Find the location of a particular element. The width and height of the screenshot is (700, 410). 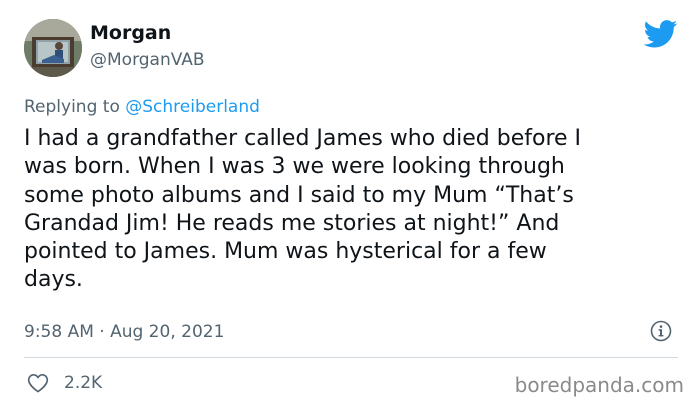

twitter-bird-icon is located at coordinates (661, 34).